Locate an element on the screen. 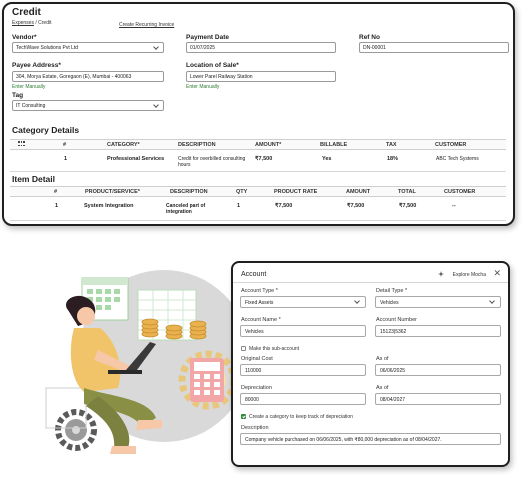 Image resolution: width=522 pixels, height=483 pixels. category-details-title: Category Details is located at coordinates (46, 130).